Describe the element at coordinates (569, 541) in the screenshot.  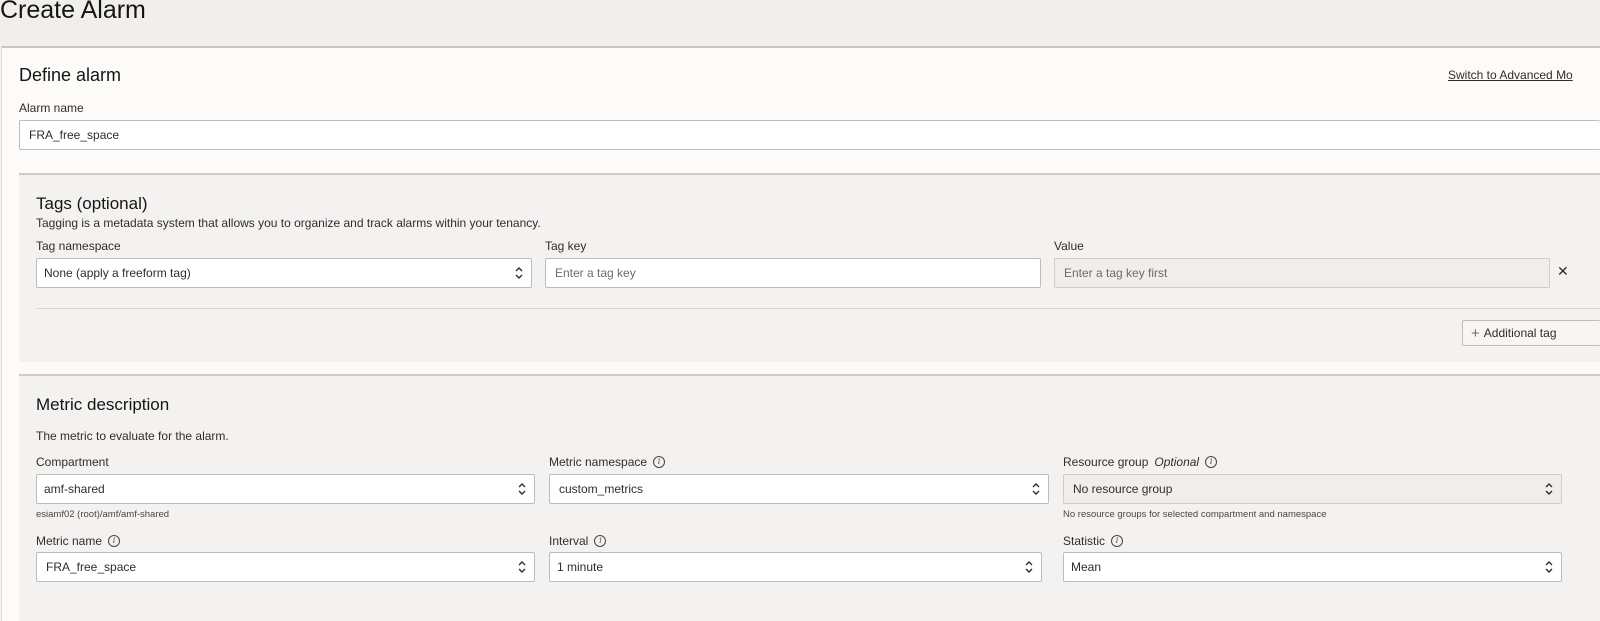
I see `interval-label: Interval` at that location.